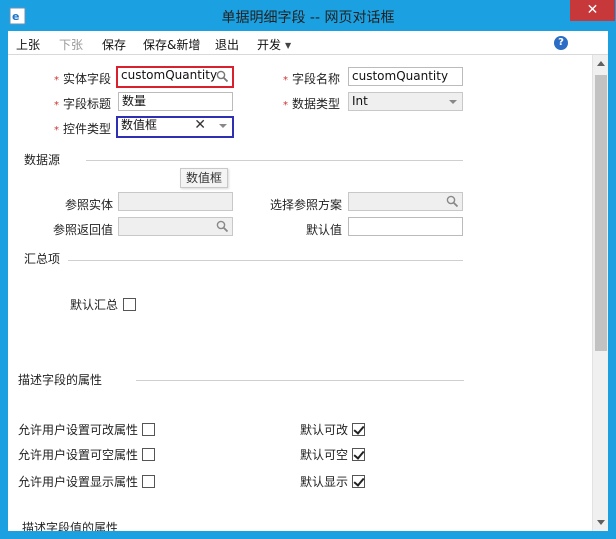 The image size is (616, 539). I want to click on close-button: ✕, so click(592, 10).